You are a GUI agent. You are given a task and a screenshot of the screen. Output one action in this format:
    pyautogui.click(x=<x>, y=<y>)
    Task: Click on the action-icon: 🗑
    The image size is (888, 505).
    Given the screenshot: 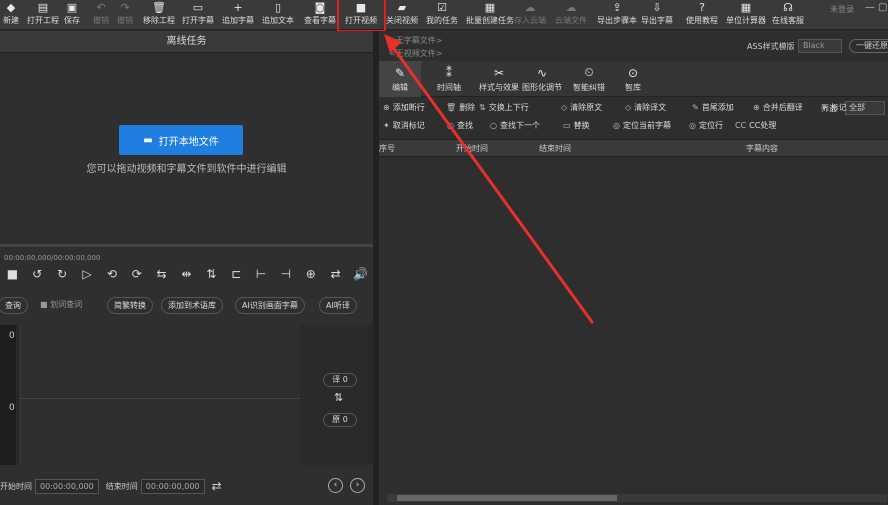 What is the action you would take?
    pyautogui.click(x=451, y=107)
    